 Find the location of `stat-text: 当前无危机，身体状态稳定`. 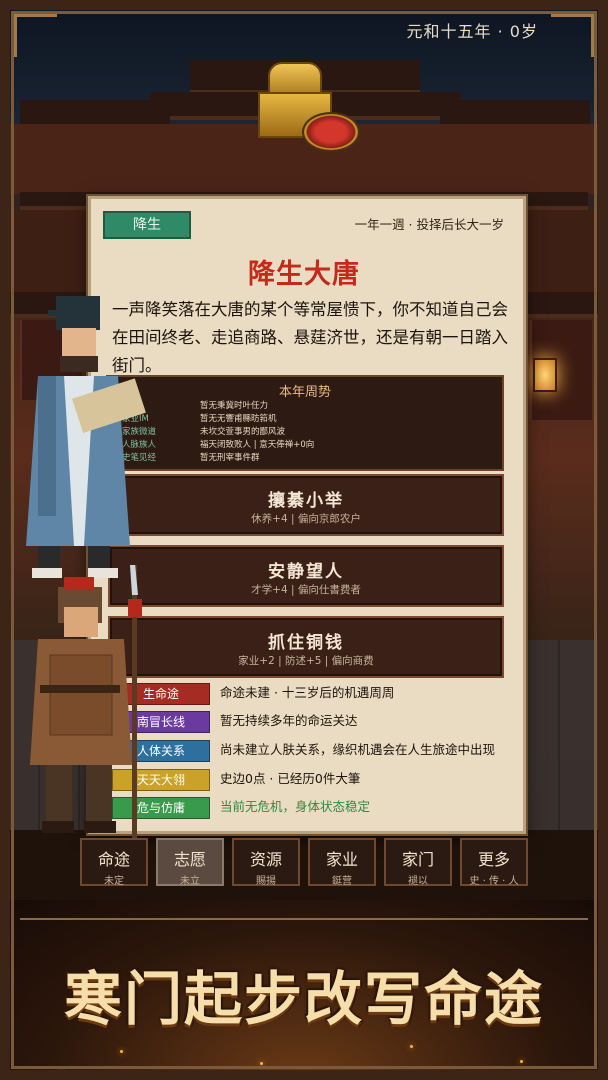

stat-text: 当前无危机，身体状态稳定 is located at coordinates (295, 806).